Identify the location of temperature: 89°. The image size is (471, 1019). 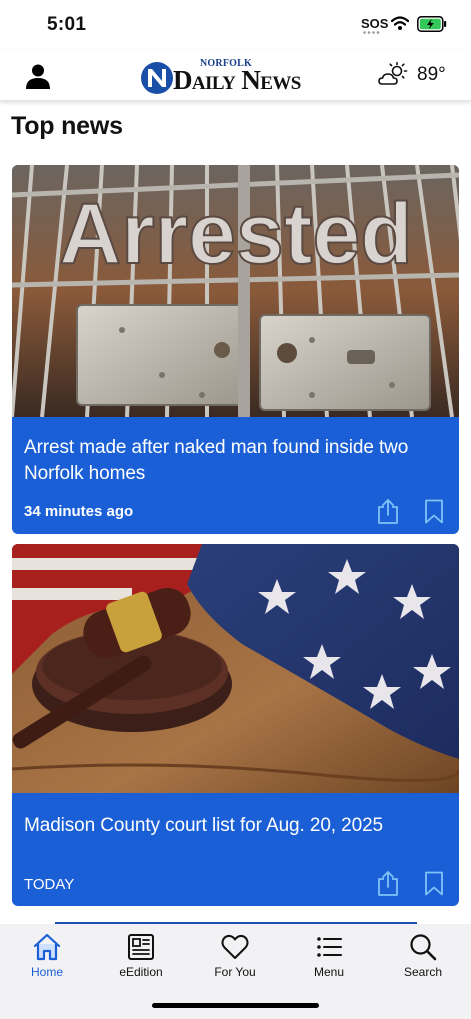
(431, 74).